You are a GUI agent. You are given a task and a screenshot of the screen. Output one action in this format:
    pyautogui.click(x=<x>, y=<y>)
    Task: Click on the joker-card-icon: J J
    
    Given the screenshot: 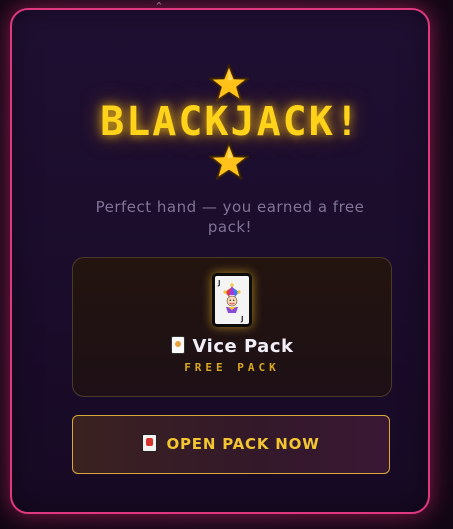 What is the action you would take?
    pyautogui.click(x=232, y=300)
    